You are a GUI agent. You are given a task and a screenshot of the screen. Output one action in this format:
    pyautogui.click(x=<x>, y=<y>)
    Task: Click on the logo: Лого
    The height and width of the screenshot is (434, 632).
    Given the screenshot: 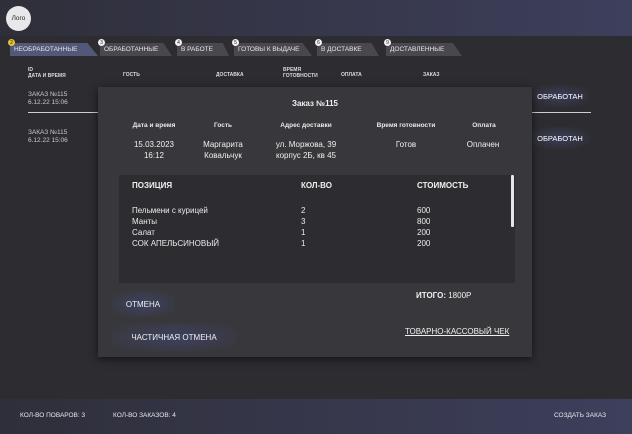 What is the action you would take?
    pyautogui.click(x=18, y=18)
    